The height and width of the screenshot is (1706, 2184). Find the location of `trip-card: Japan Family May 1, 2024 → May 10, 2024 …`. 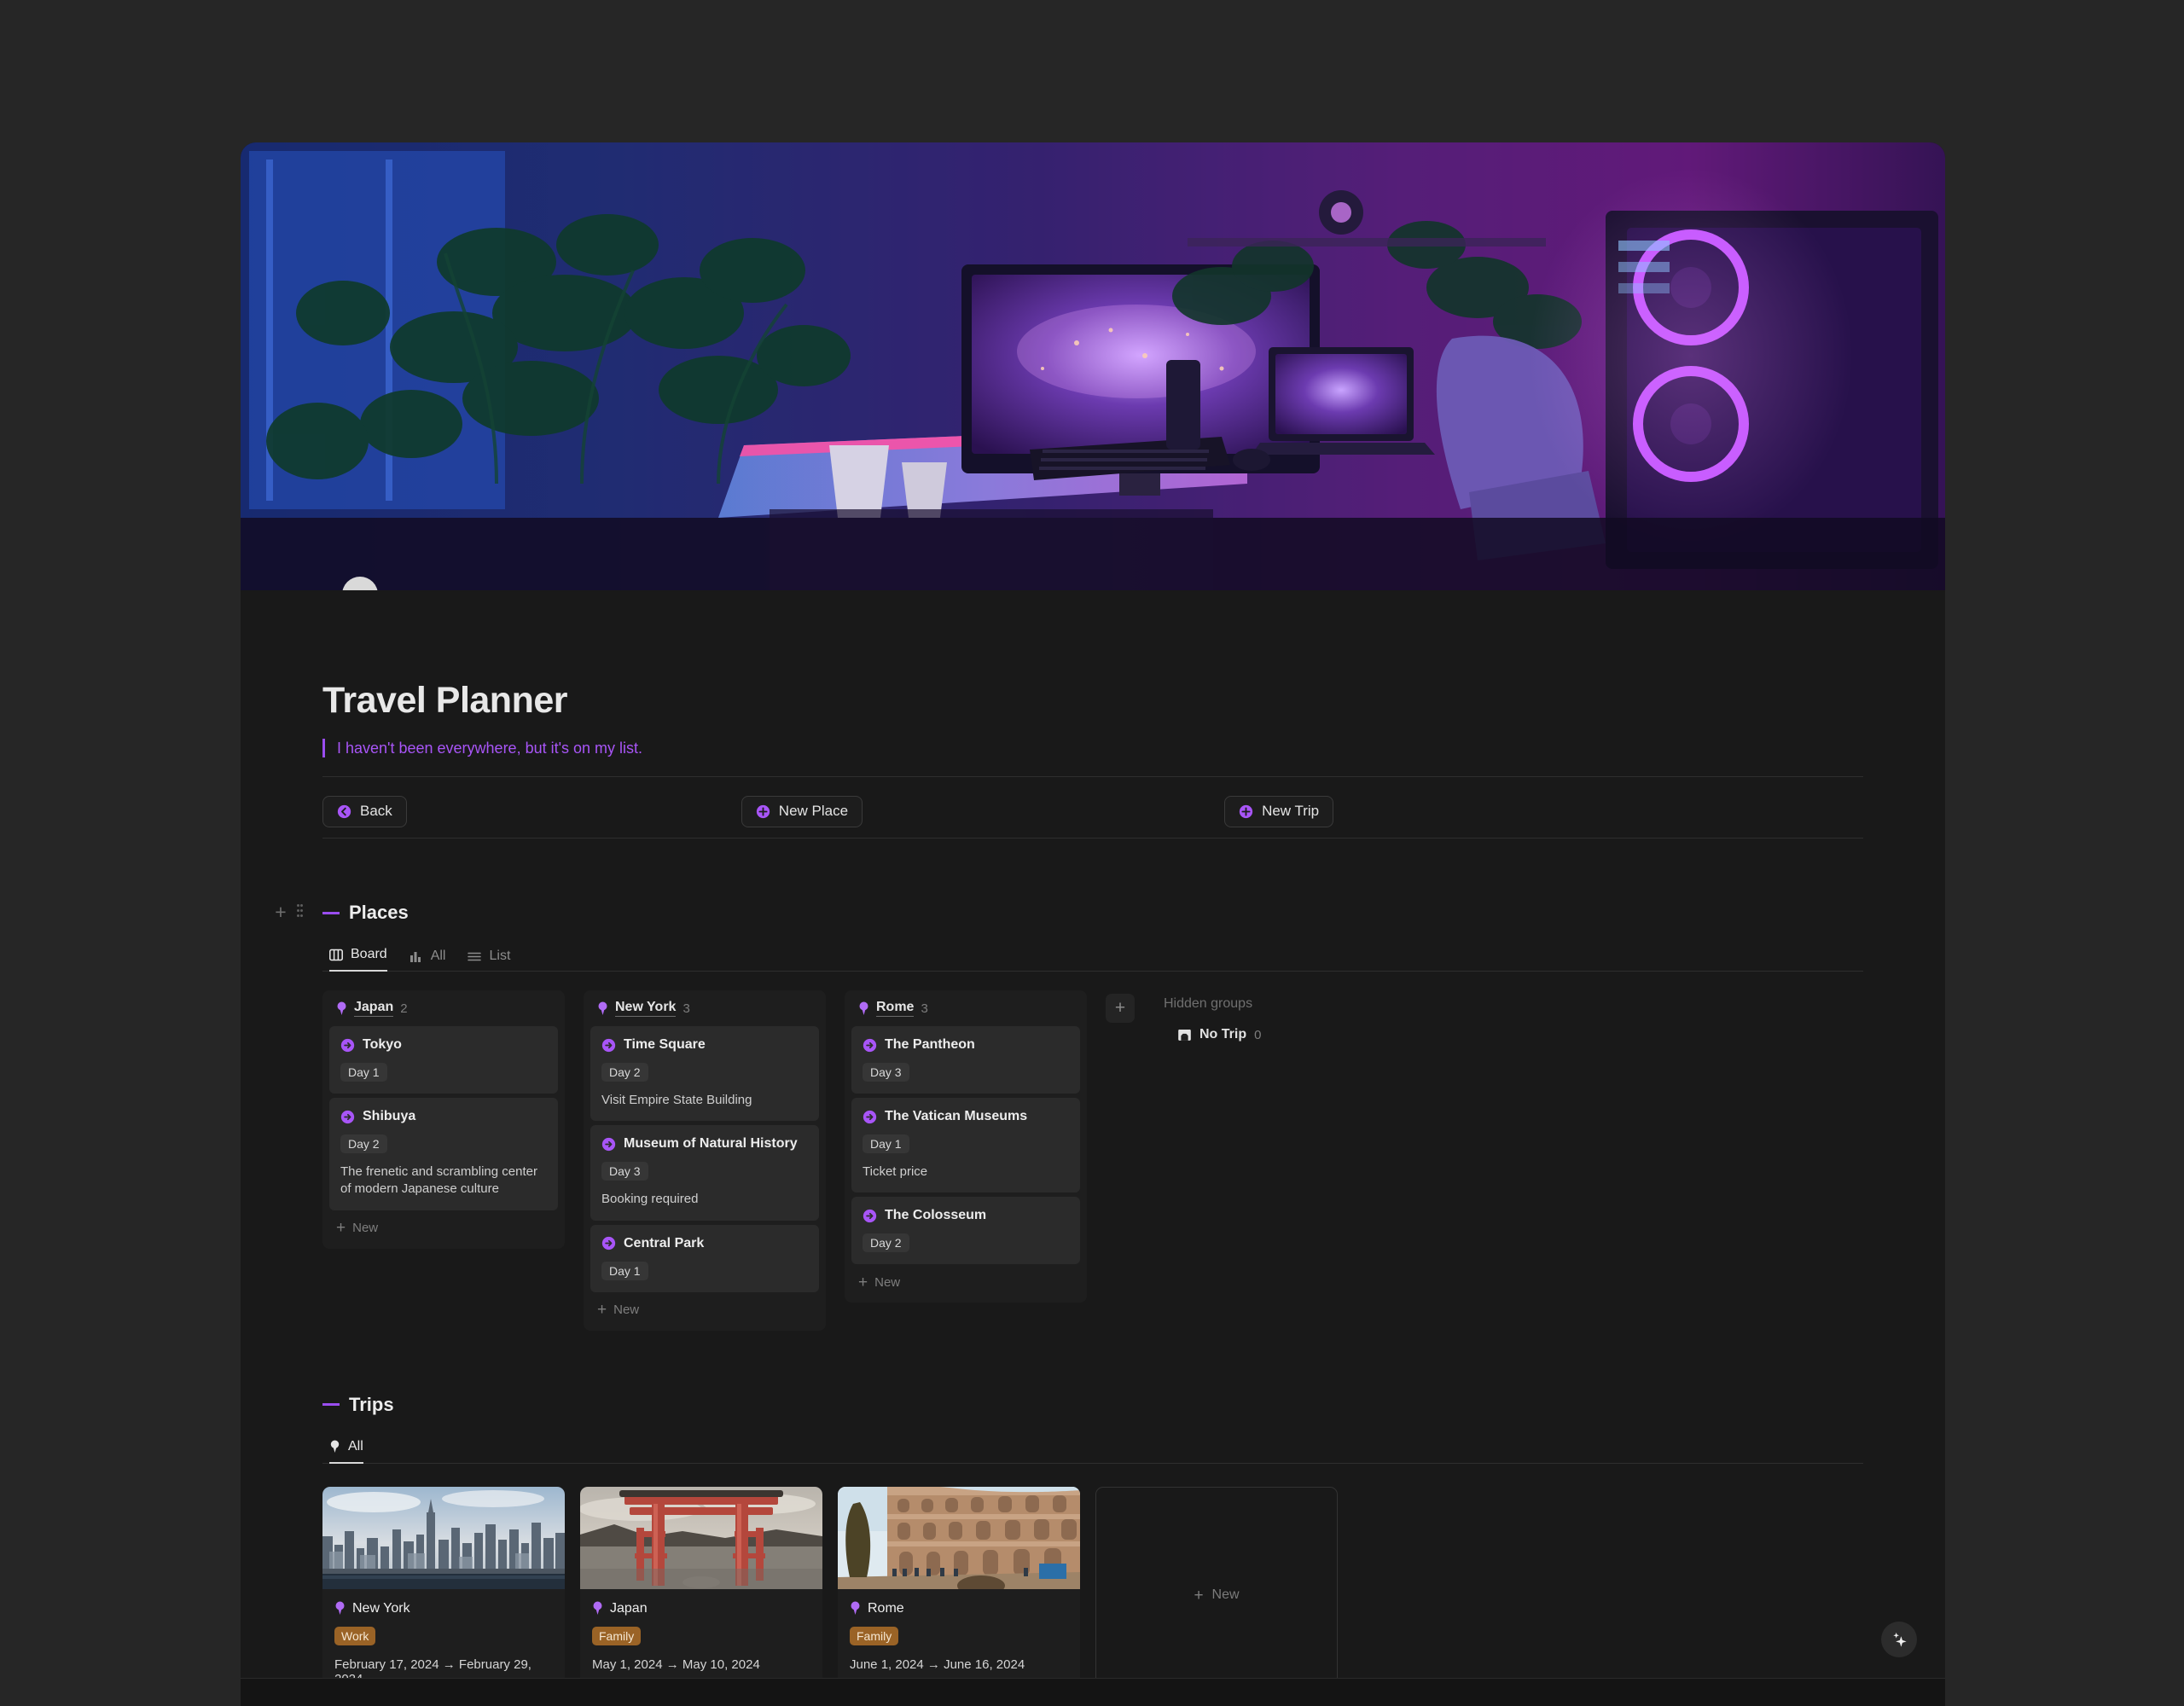

trip-card: Japan Family May 1, 2024 → May 10, 2024 … is located at coordinates (701, 1596).